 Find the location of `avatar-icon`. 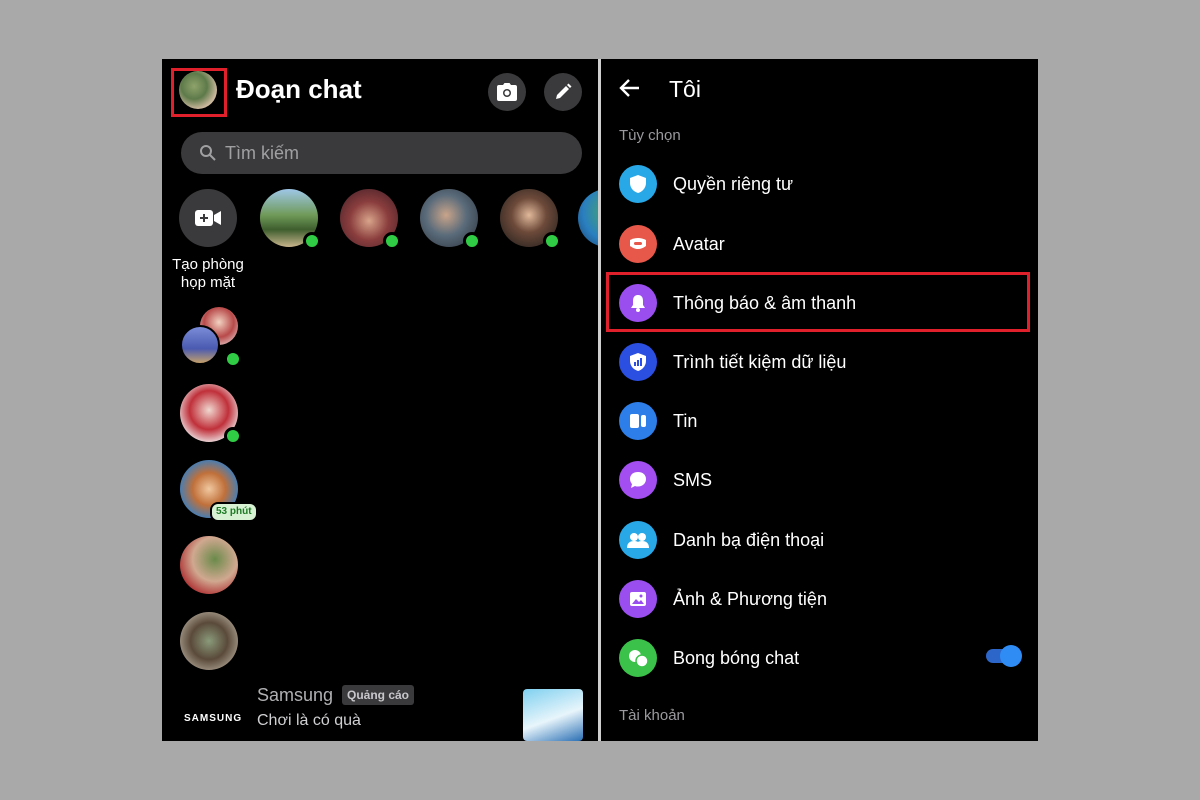

avatar-icon is located at coordinates (638, 244).